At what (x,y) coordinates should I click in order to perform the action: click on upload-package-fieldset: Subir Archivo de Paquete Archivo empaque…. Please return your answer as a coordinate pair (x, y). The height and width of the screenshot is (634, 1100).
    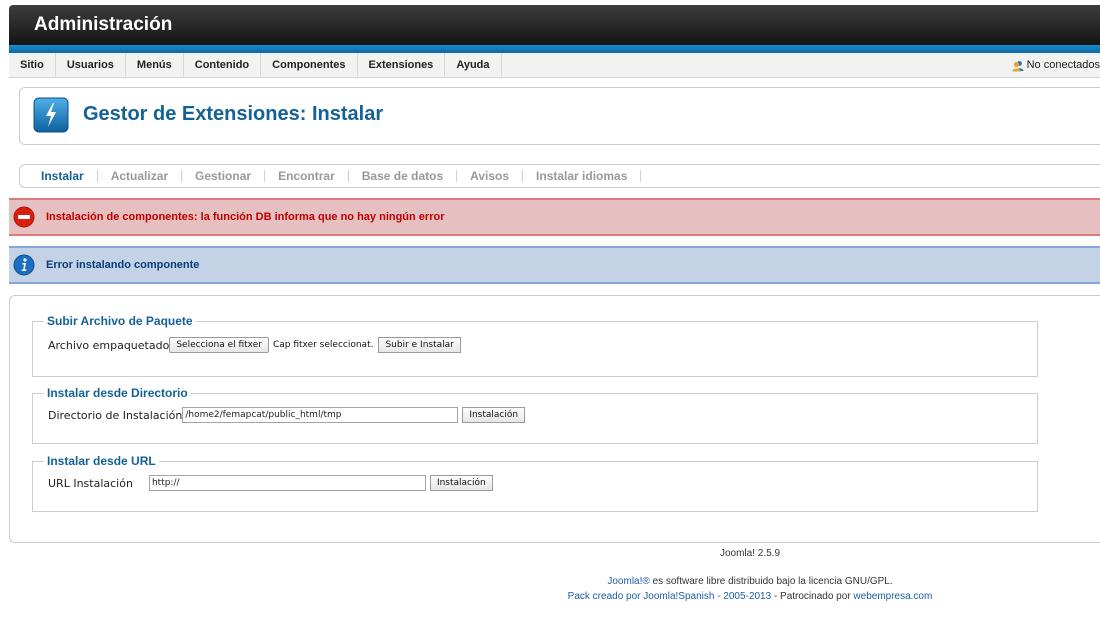
    Looking at the image, I should click on (535, 345).